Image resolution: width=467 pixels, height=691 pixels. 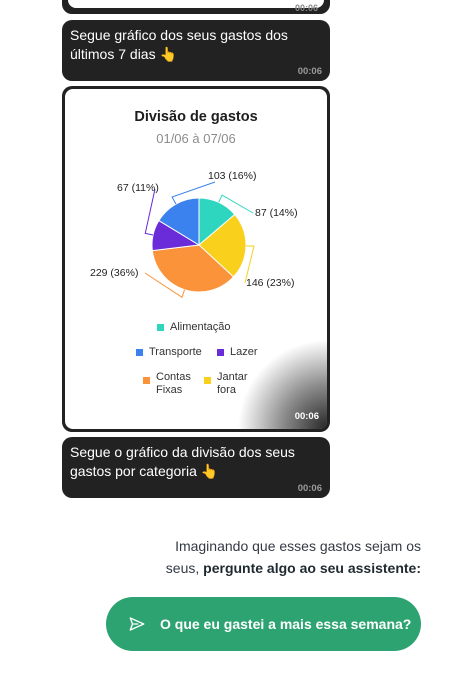 I want to click on suggested-question-button: O que eu gastei a mais essa semana?, so click(x=263, y=624).